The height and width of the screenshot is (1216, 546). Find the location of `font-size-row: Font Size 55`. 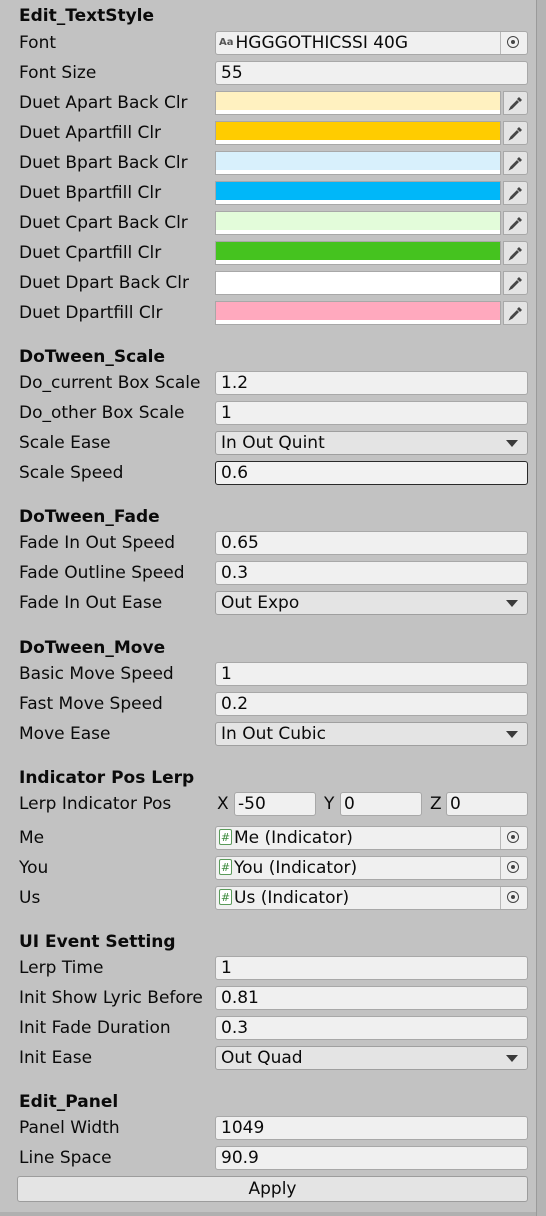

font-size-row: Font Size 55 is located at coordinates (268, 73).